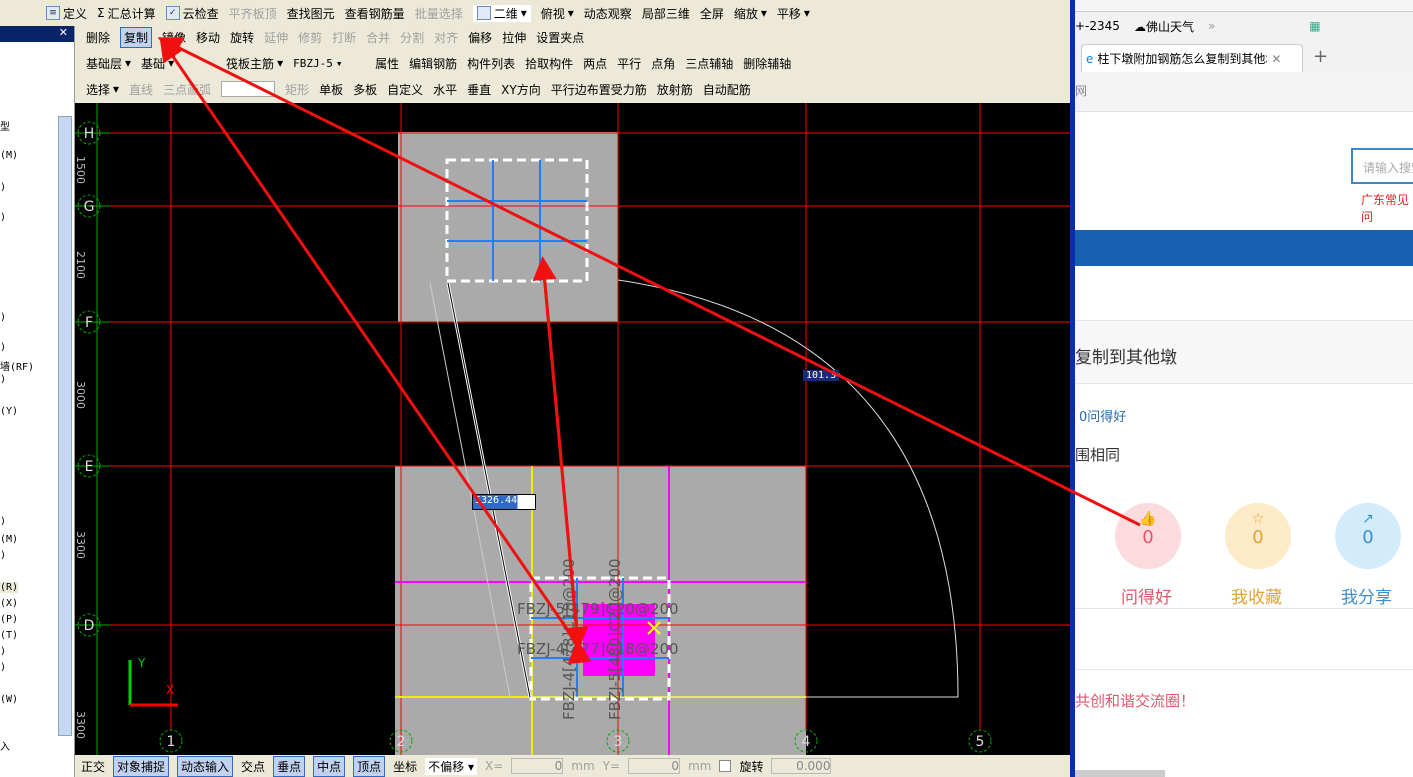 This screenshot has height=777, width=1413. I want to click on category-select: 基础 ▾, so click(178, 63).